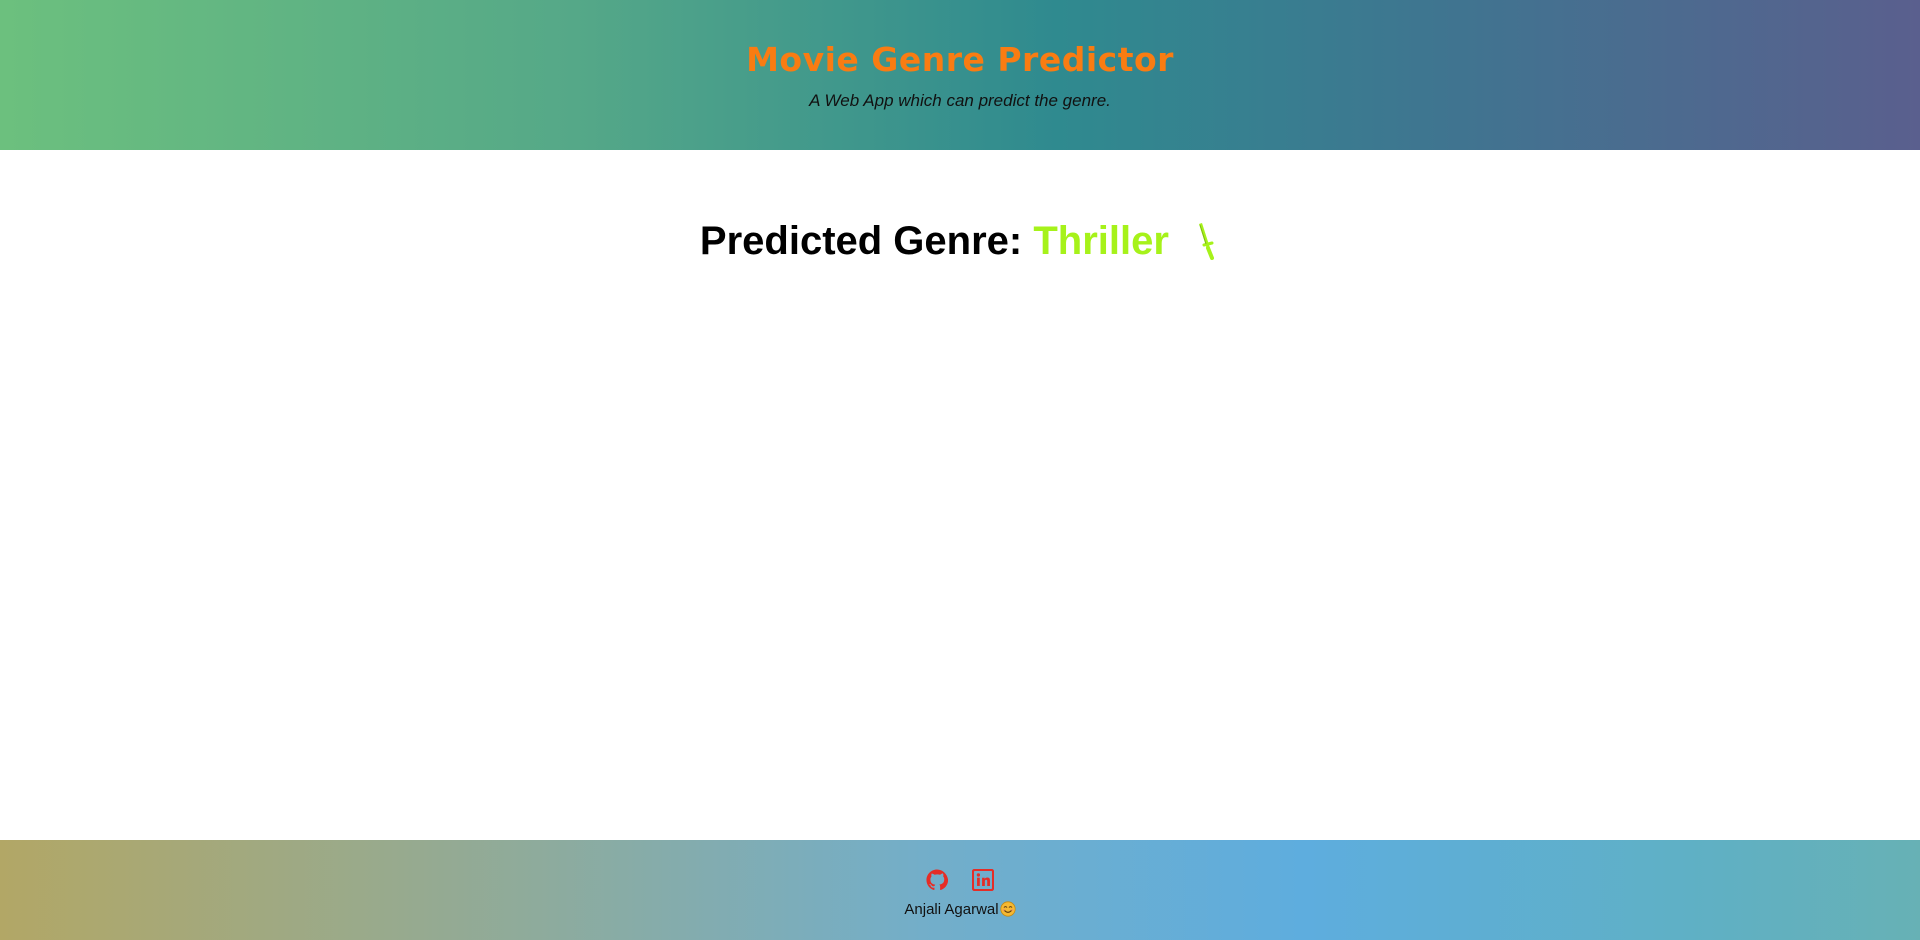  Describe the element at coordinates (1205, 240) in the screenshot. I see `knife-icon` at that location.